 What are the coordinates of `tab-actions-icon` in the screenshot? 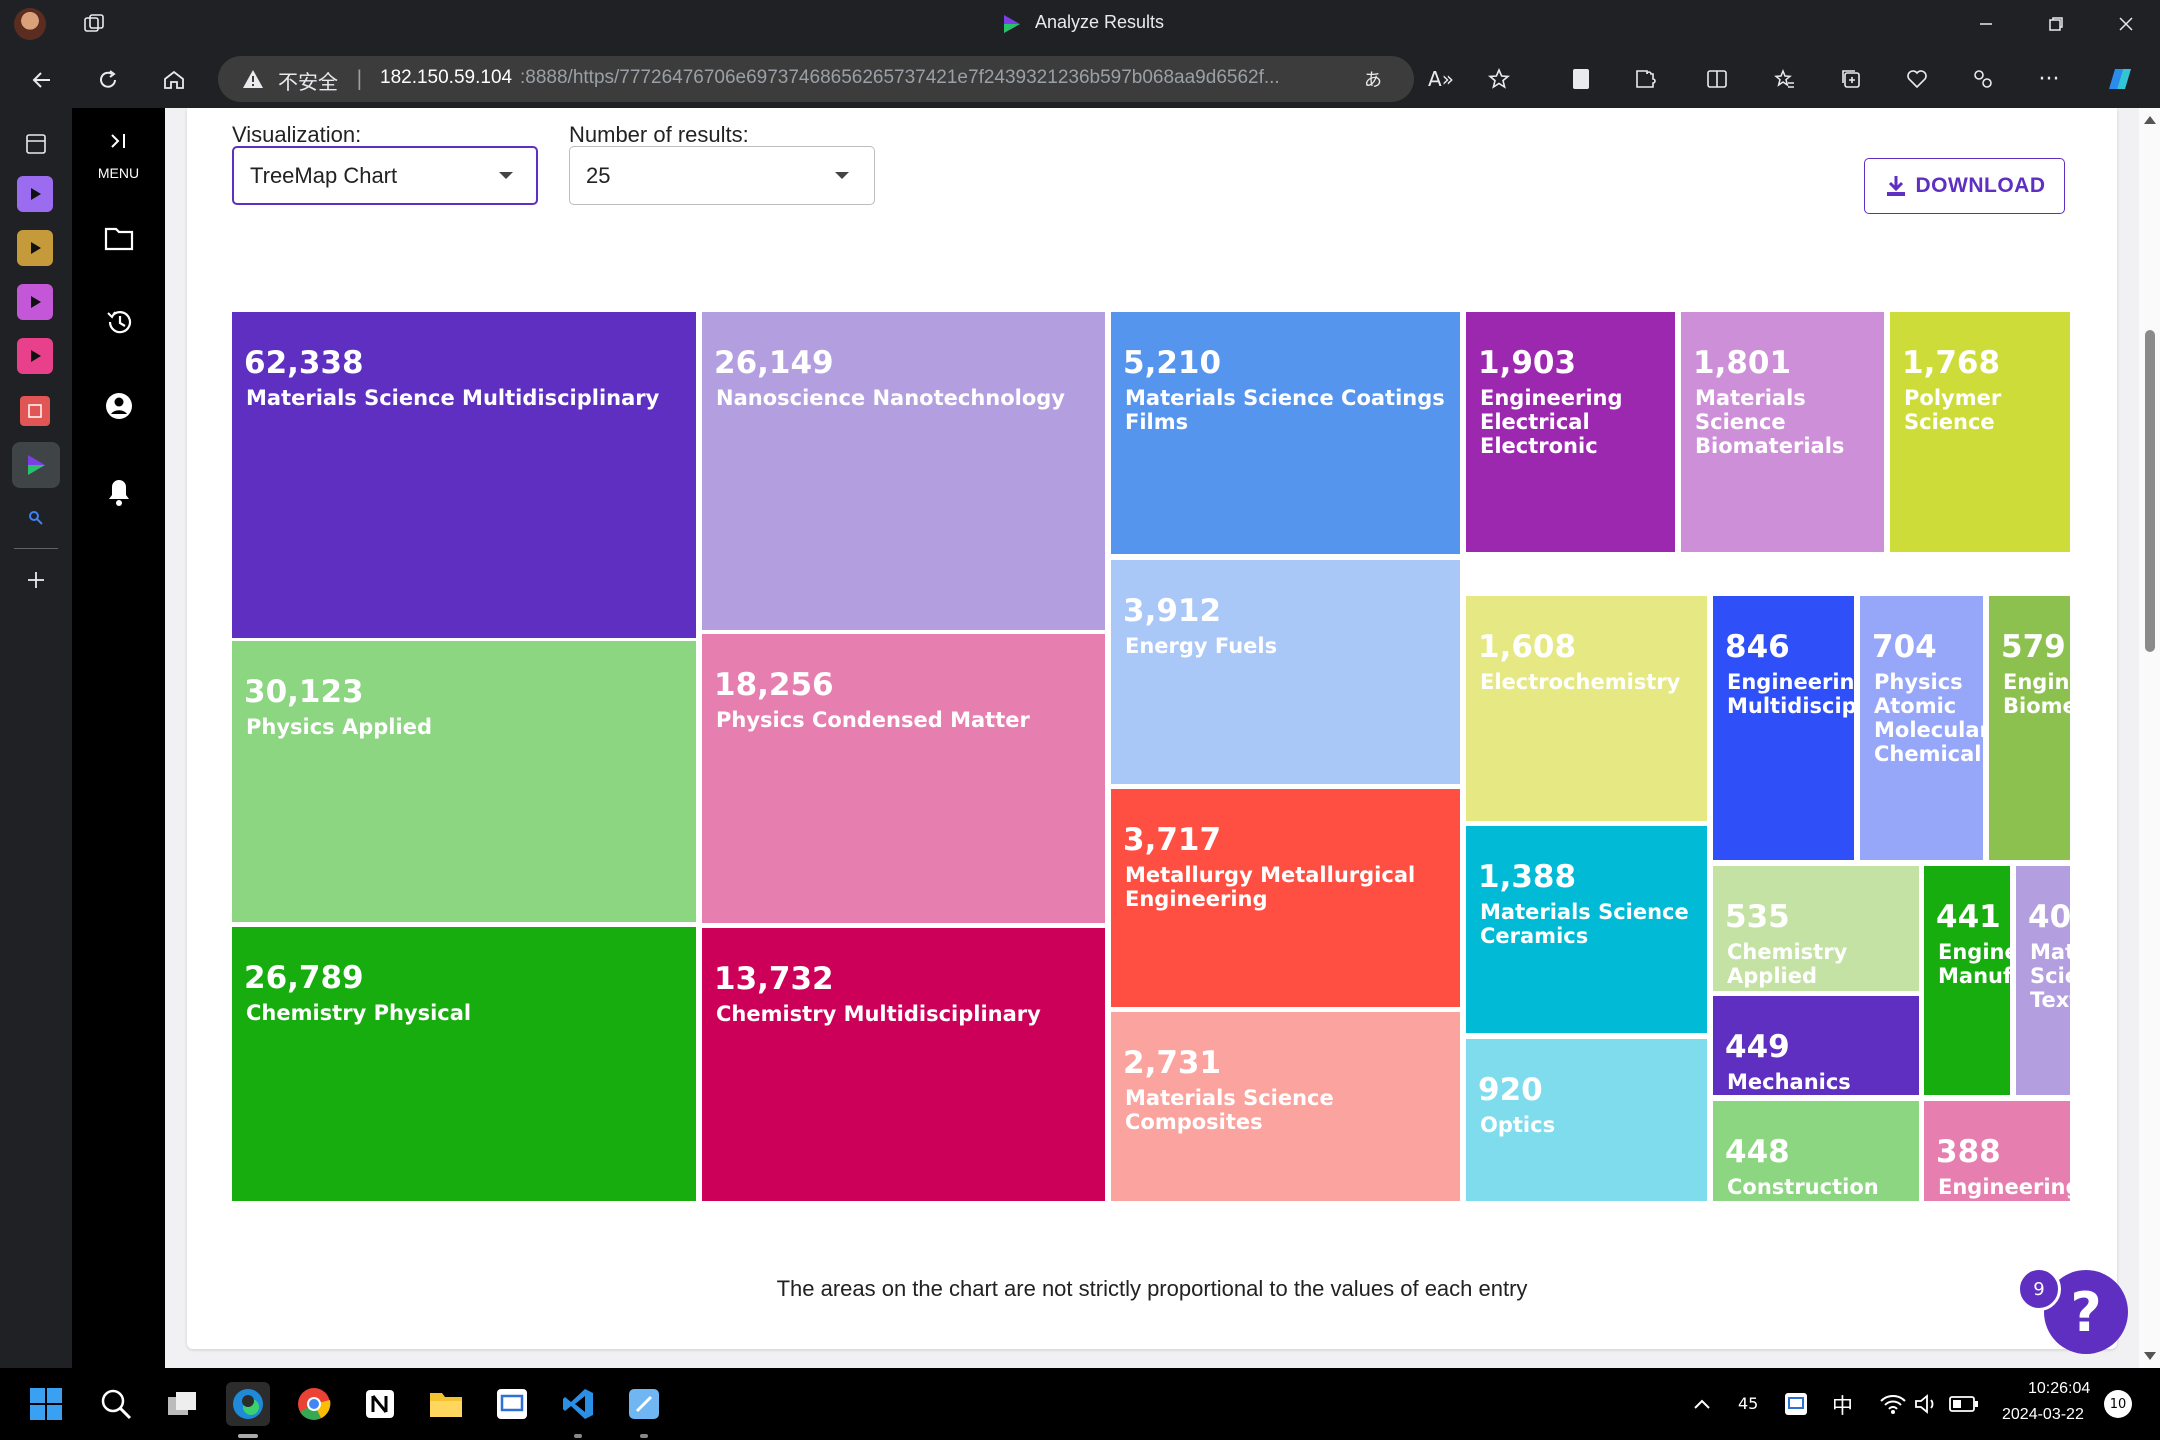 It's located at (36, 144).